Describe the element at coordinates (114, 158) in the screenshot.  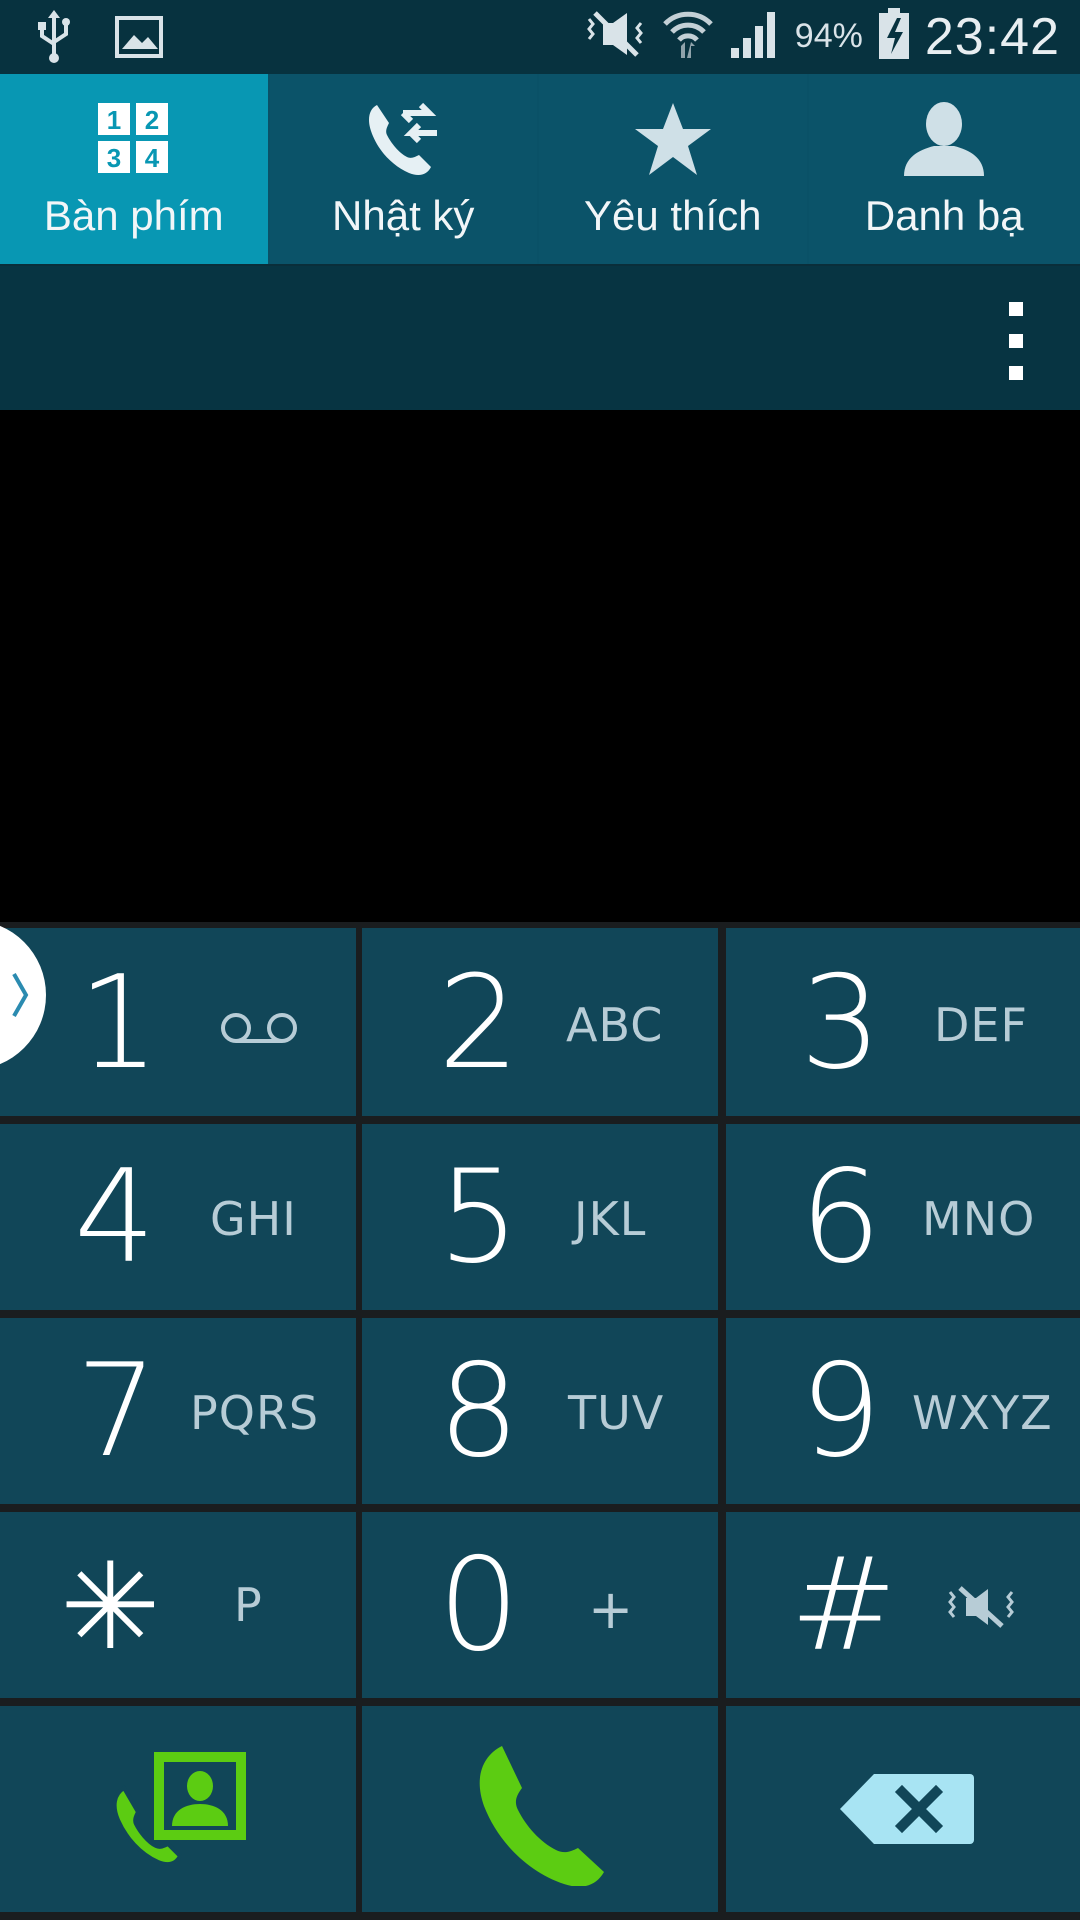
I see `svg-text: 3` at that location.